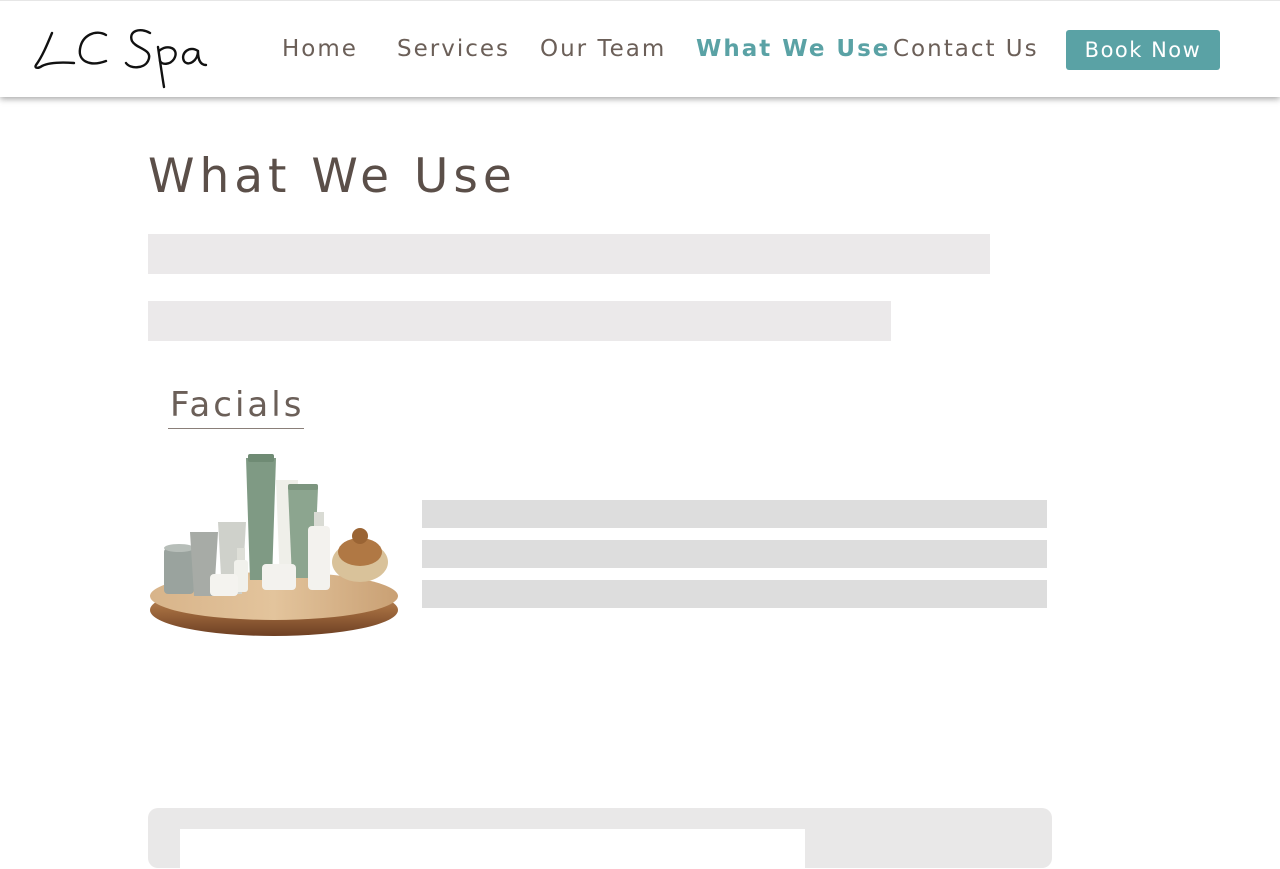  I want to click on book-now-button: Book Now, so click(1143, 50).